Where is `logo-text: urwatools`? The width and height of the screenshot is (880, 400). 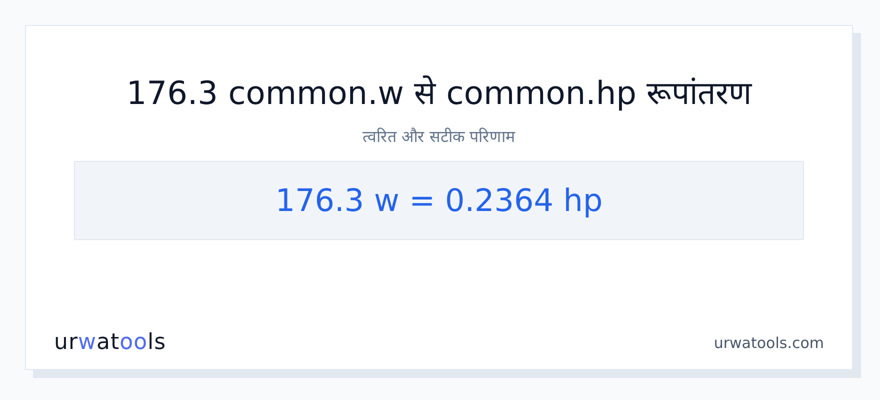
logo-text: urwatools is located at coordinates (110, 342).